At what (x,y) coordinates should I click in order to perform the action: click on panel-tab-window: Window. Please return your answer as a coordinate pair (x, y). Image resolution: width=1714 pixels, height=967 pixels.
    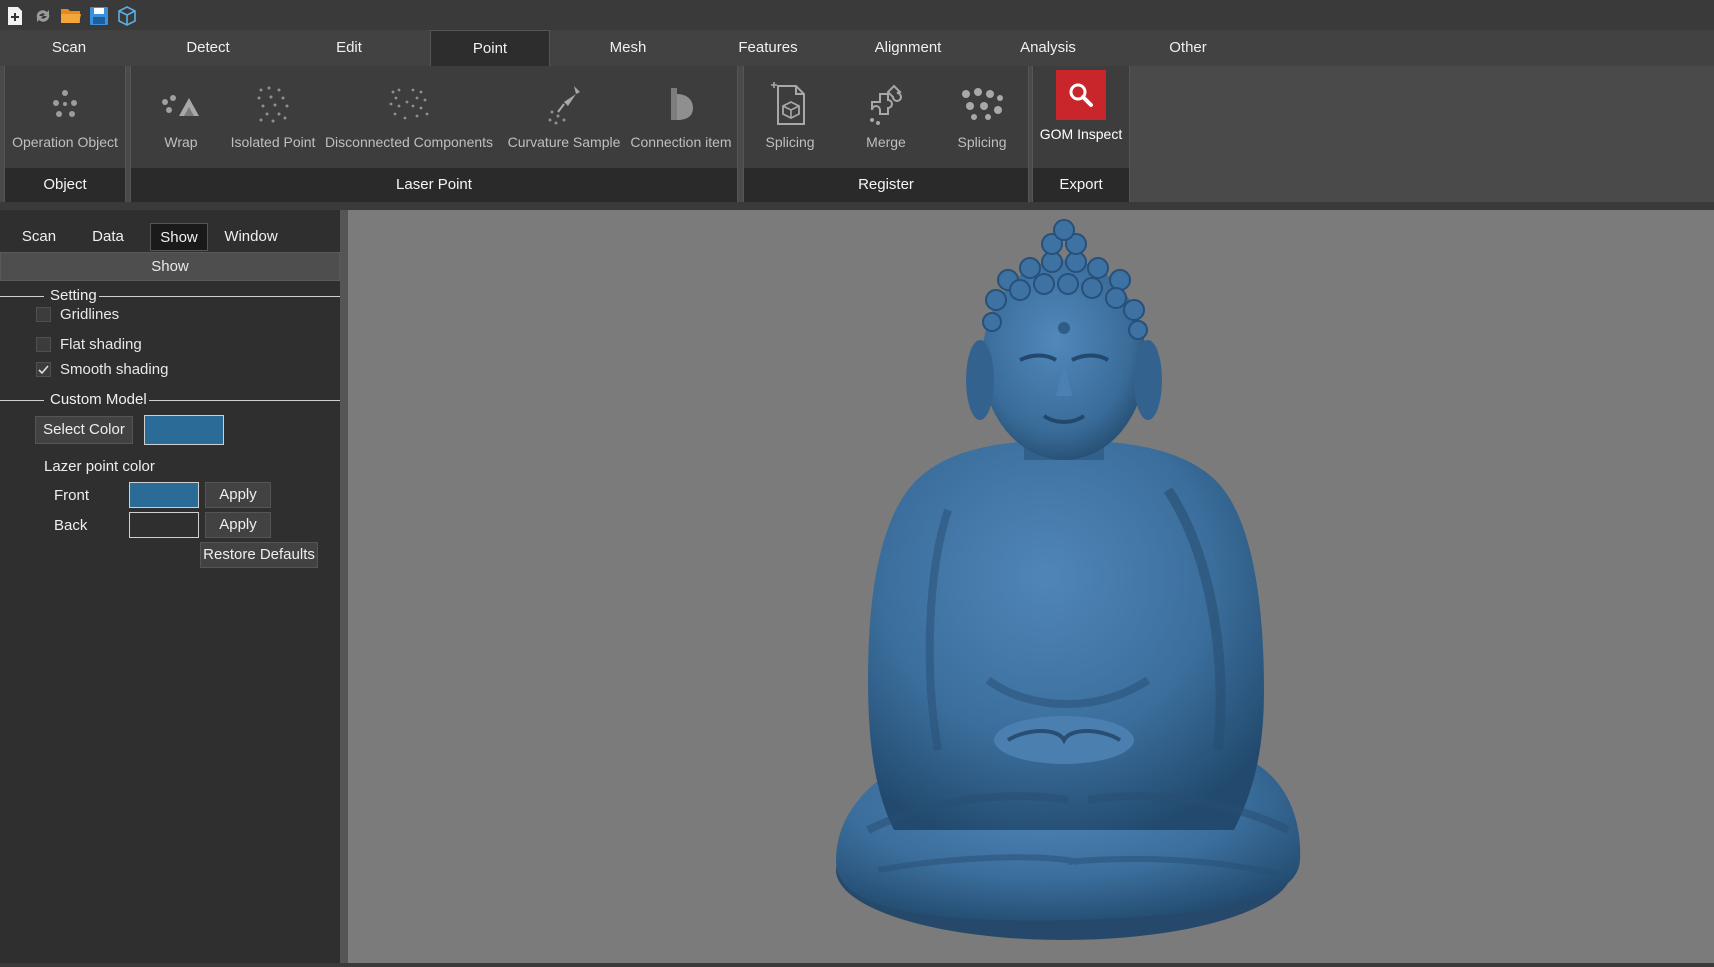
    Looking at the image, I should click on (251, 237).